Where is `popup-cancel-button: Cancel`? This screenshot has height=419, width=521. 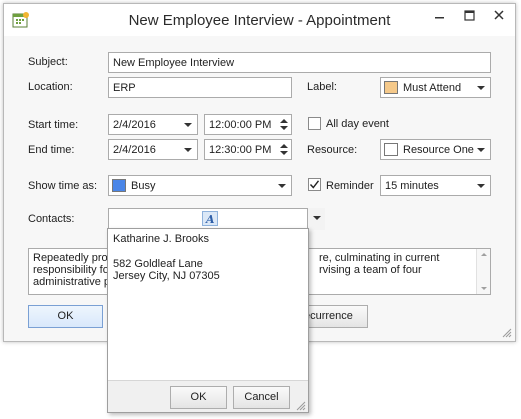 popup-cancel-button: Cancel is located at coordinates (261, 397).